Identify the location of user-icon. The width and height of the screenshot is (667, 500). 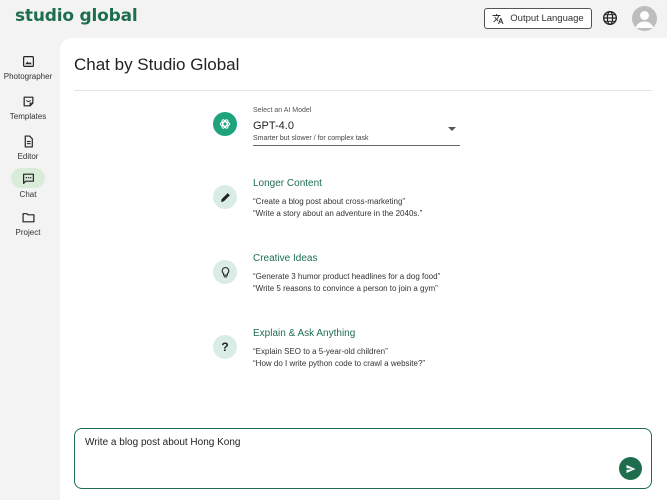
(644, 19).